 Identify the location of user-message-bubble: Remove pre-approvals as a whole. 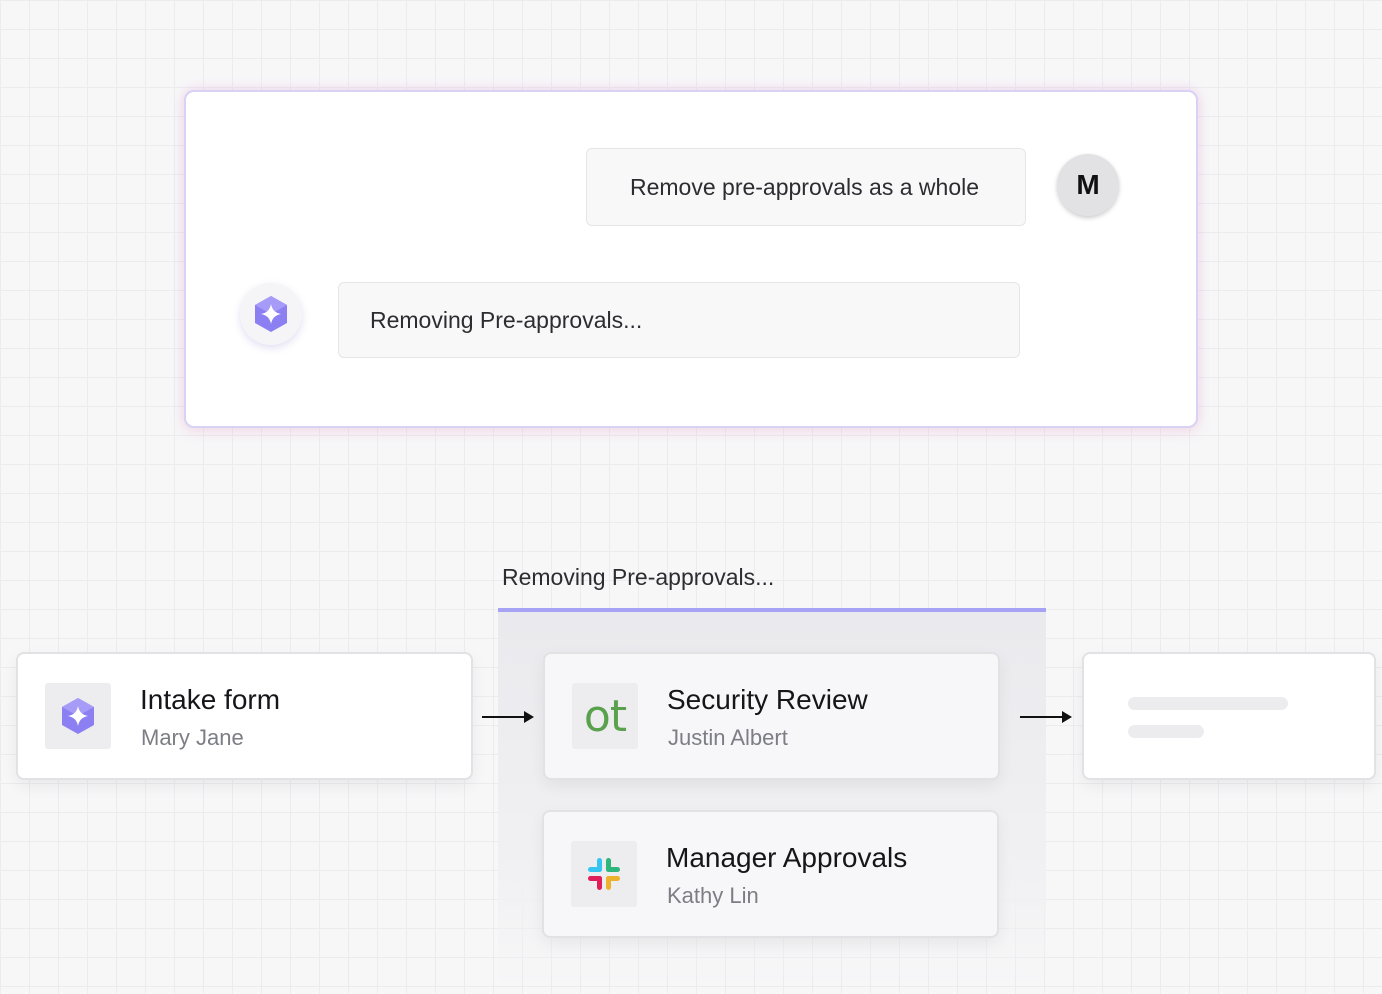
(806, 187).